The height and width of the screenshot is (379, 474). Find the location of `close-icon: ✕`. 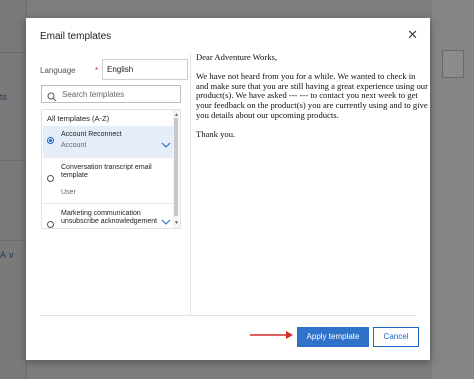

close-icon: ✕ is located at coordinates (412, 35).